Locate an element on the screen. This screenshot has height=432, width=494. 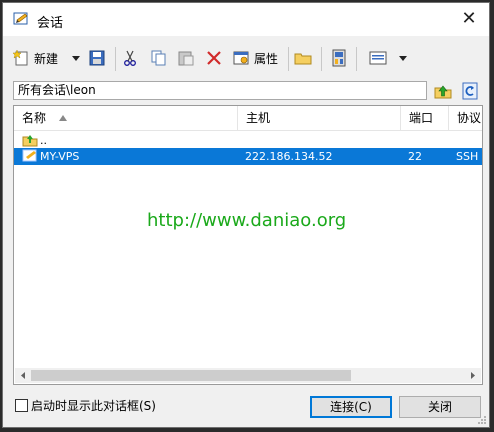
view-dropdown-icon is located at coordinates (403, 58).